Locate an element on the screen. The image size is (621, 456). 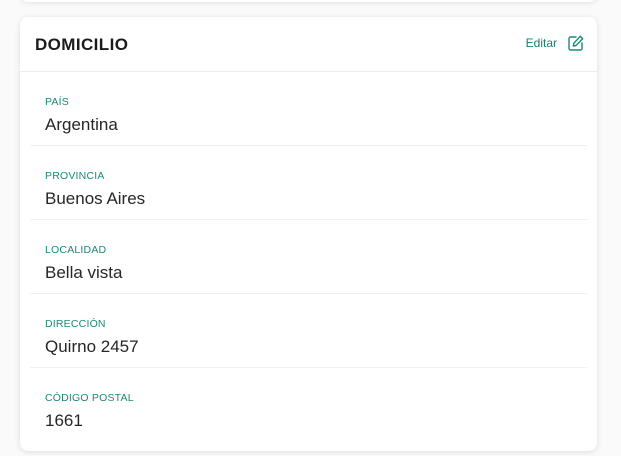
previous-card-edge is located at coordinates (308, 1).